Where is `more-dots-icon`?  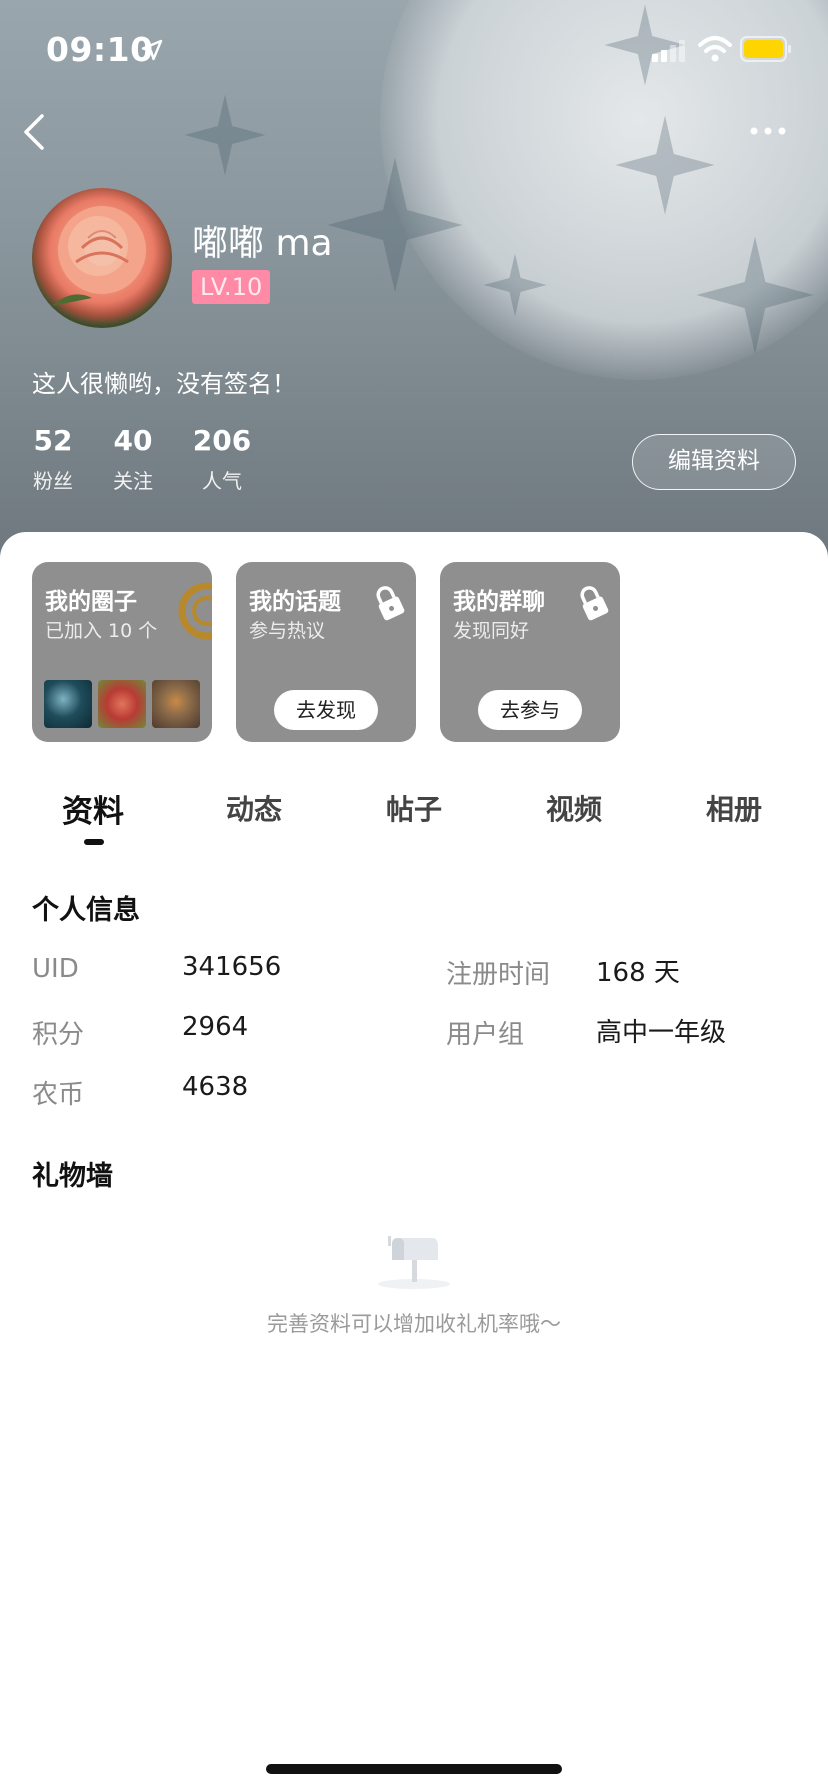 more-dots-icon is located at coordinates (768, 131).